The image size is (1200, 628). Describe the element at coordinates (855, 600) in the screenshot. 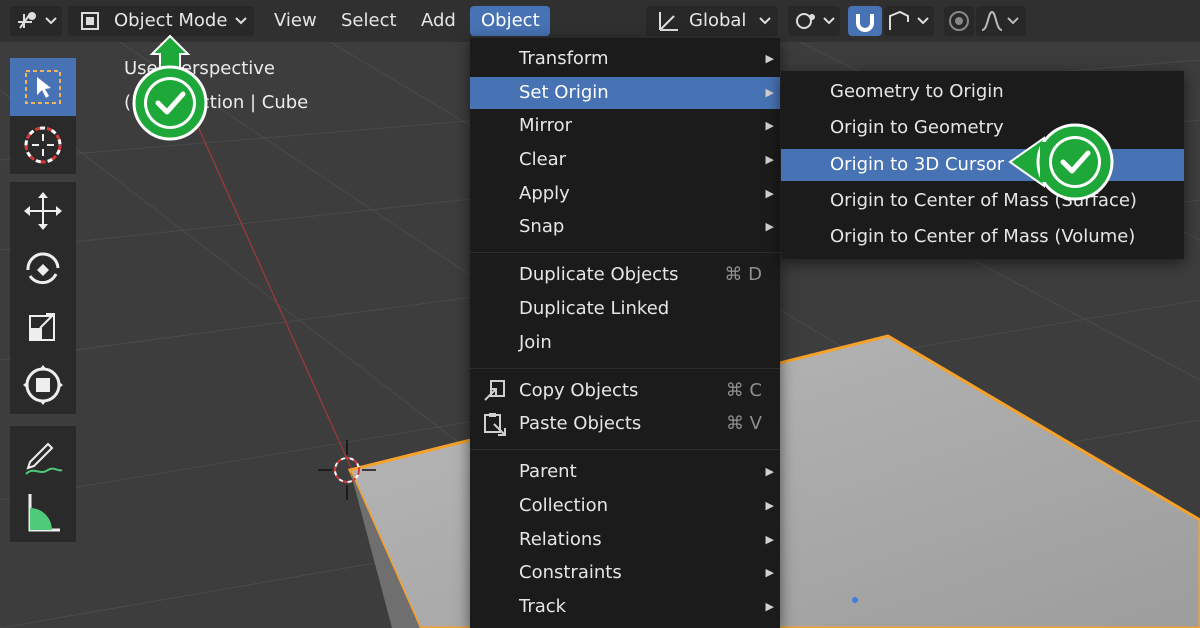

I see `origin-dot` at that location.